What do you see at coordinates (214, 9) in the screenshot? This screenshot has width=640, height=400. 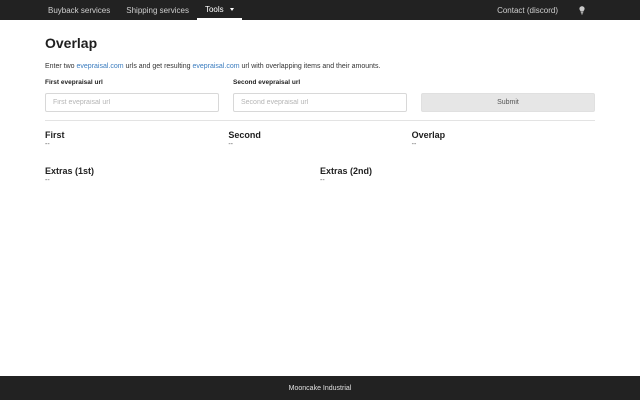 I see `nav-item-label: Tools` at bounding box center [214, 9].